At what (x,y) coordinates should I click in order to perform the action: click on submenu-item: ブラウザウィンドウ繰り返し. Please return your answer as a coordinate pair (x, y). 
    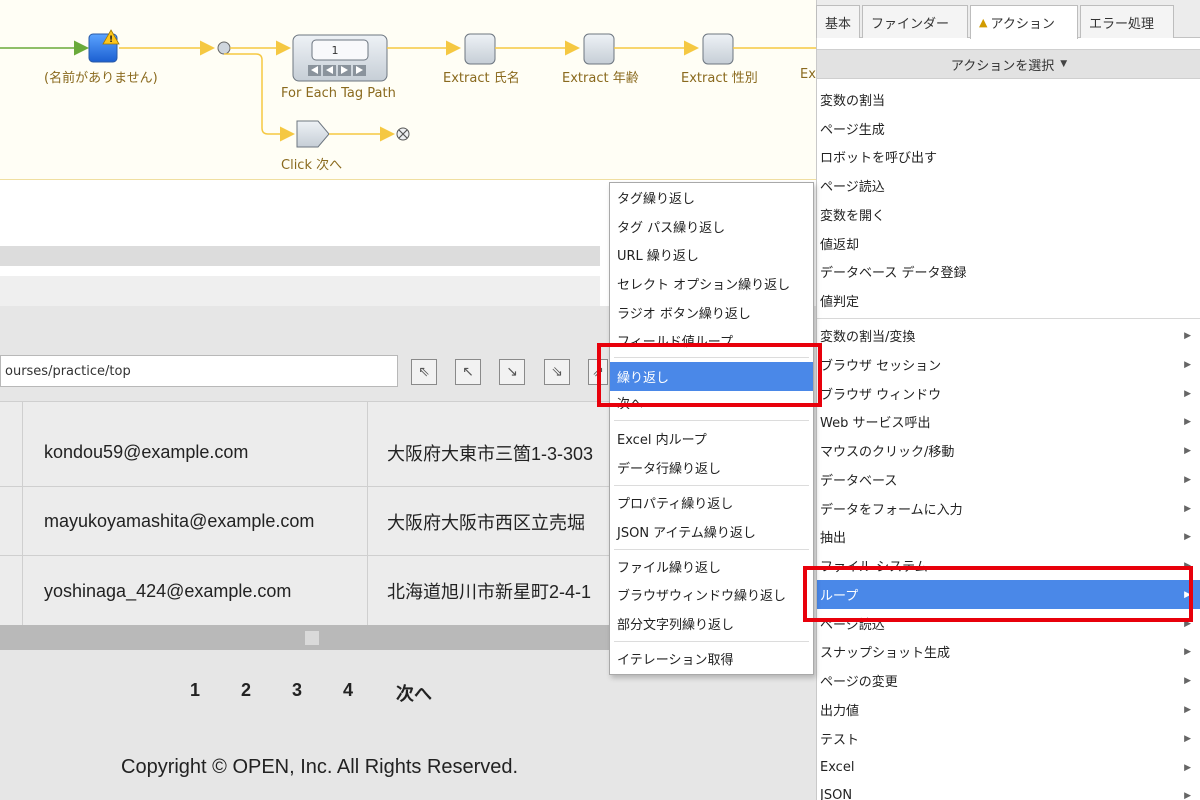
    Looking at the image, I should click on (711, 594).